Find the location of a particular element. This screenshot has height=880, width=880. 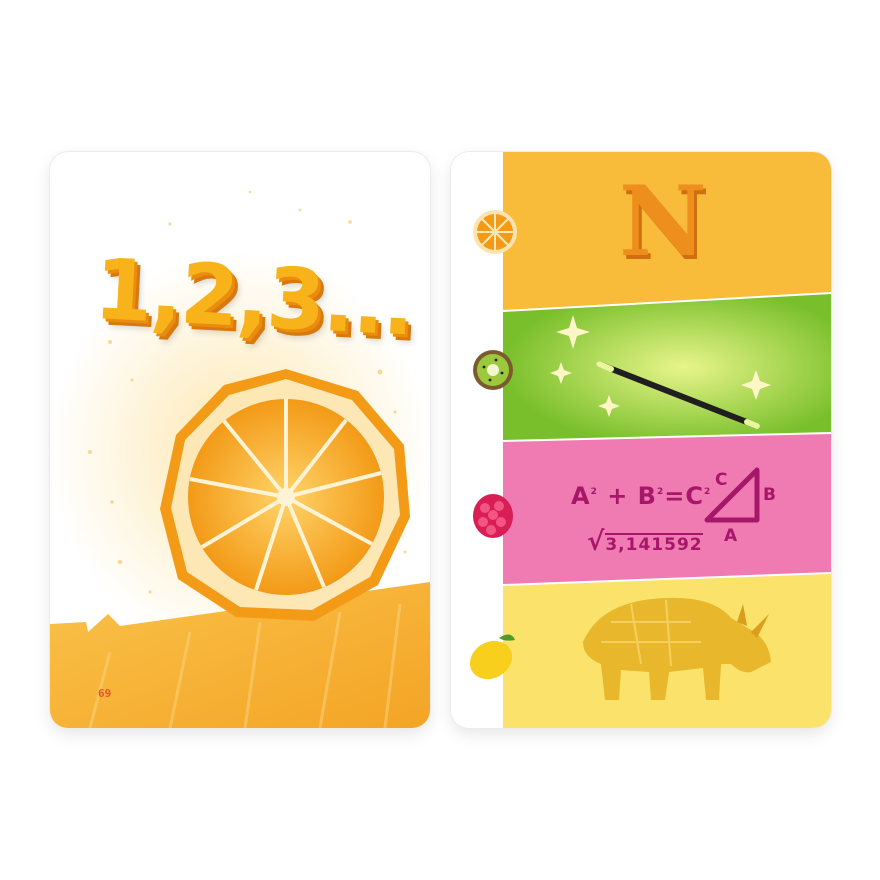

math-plus: + is located at coordinates (618, 496).